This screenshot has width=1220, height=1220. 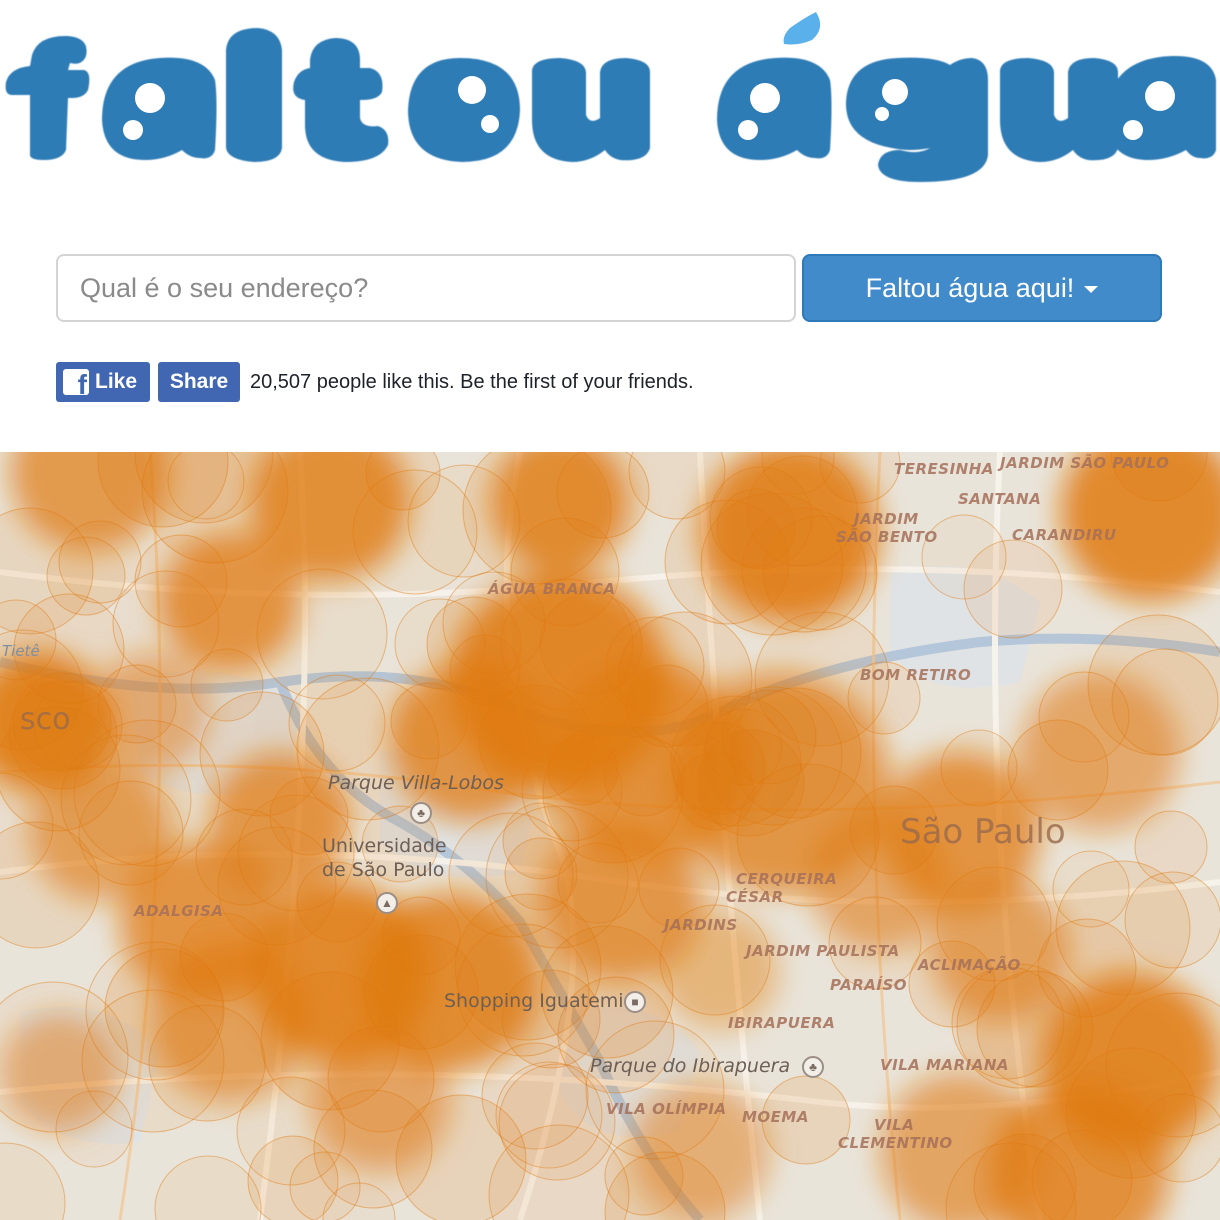 I want to click on park-pin-icon: ♣, so click(x=421, y=813).